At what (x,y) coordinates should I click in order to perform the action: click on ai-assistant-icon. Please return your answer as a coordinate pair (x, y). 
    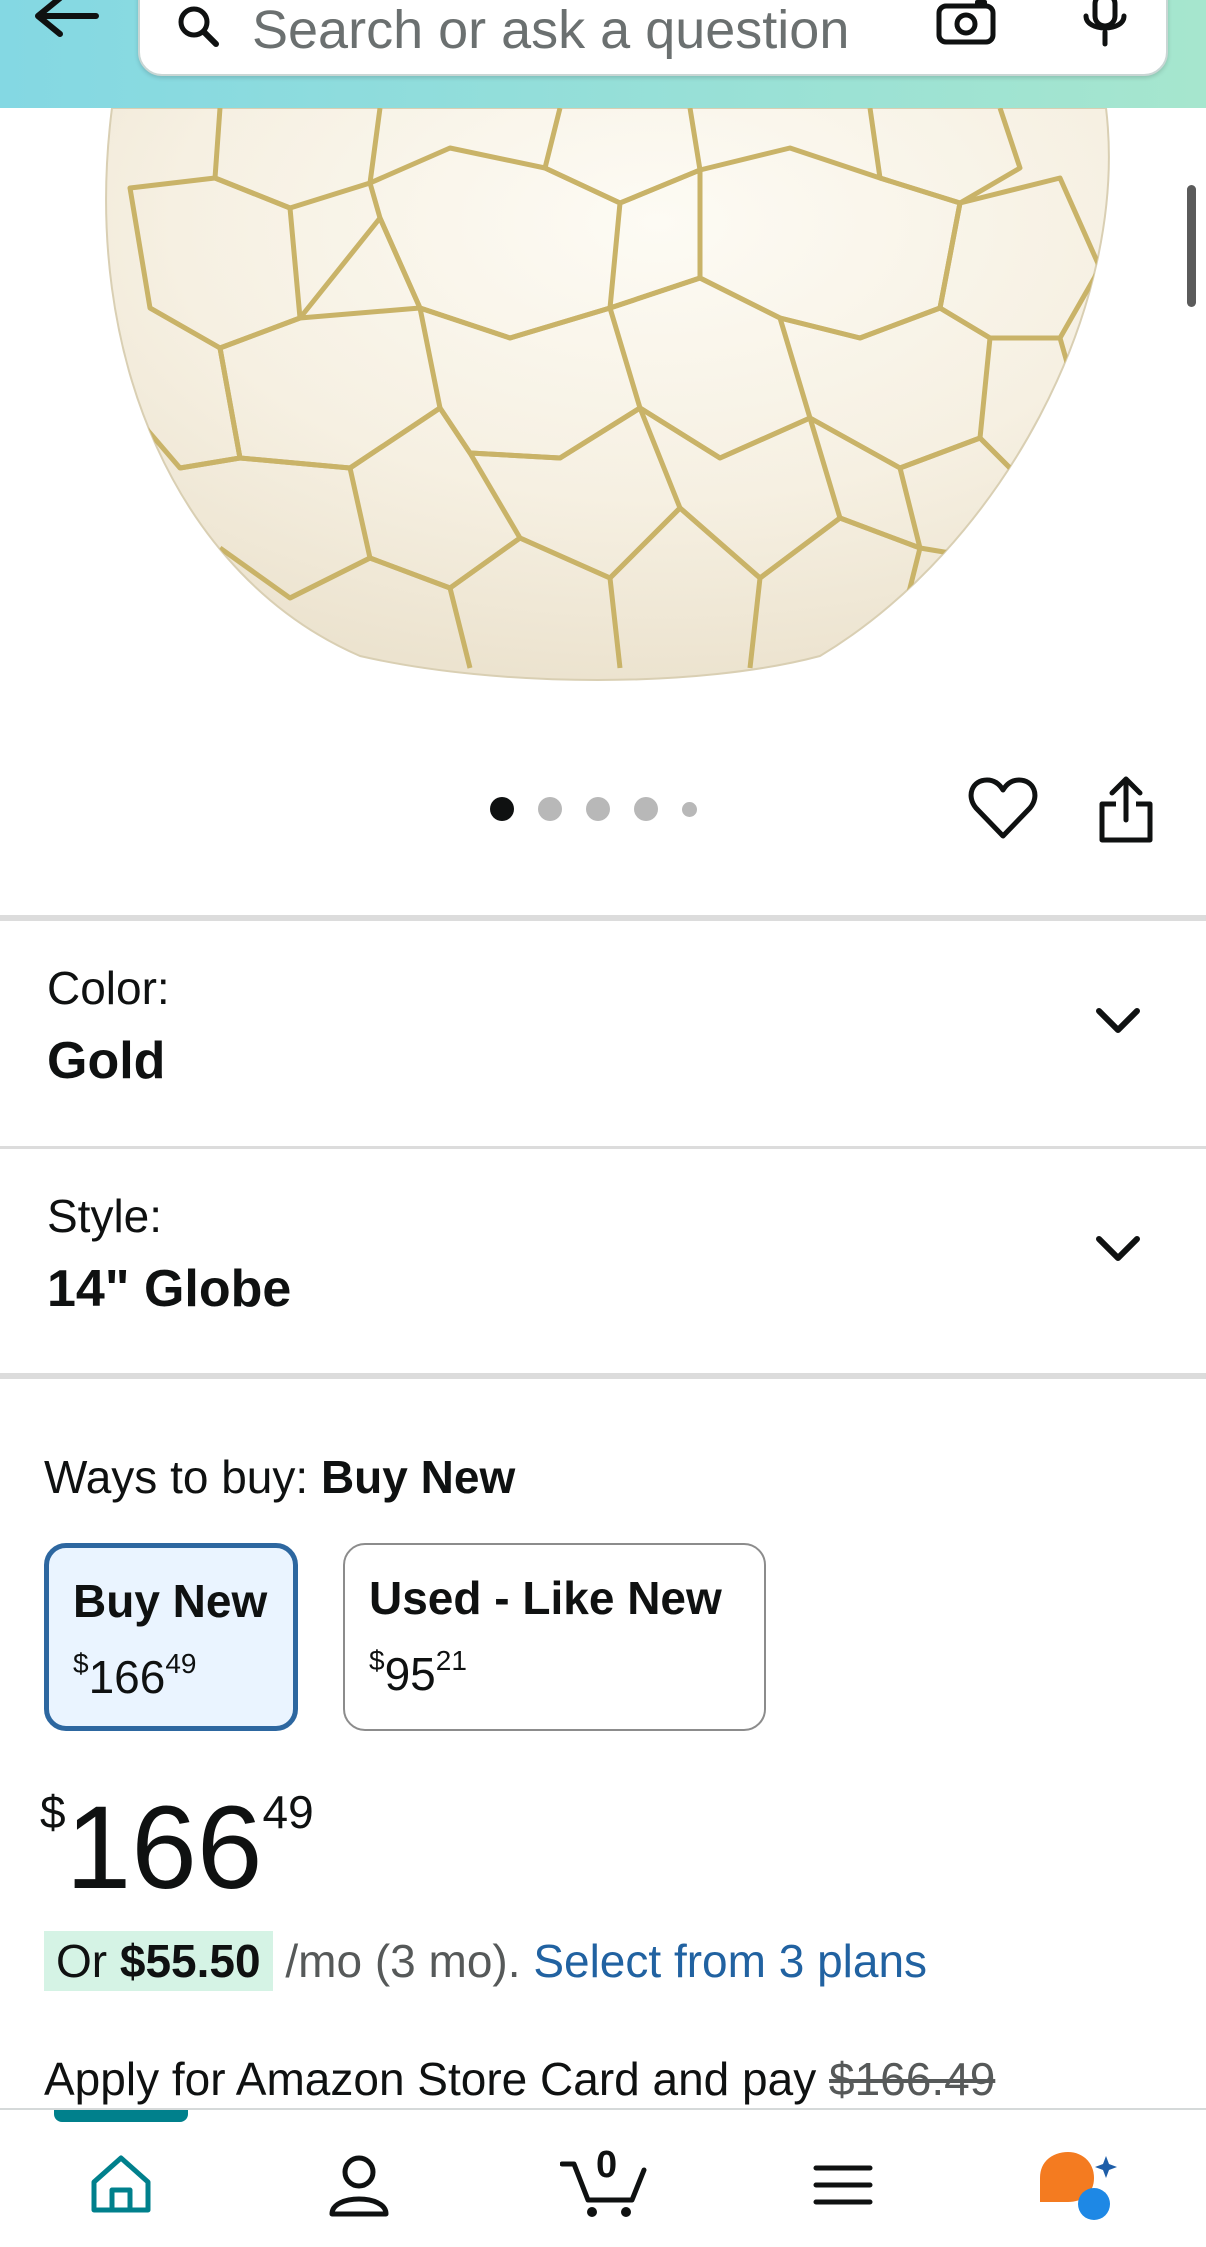
    Looking at the image, I should click on (1078, 2186).